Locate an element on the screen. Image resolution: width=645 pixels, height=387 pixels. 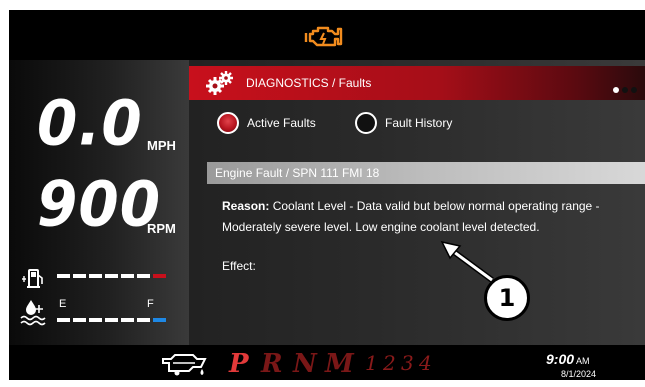
gear-4: 4 is located at coordinates (425, 363).